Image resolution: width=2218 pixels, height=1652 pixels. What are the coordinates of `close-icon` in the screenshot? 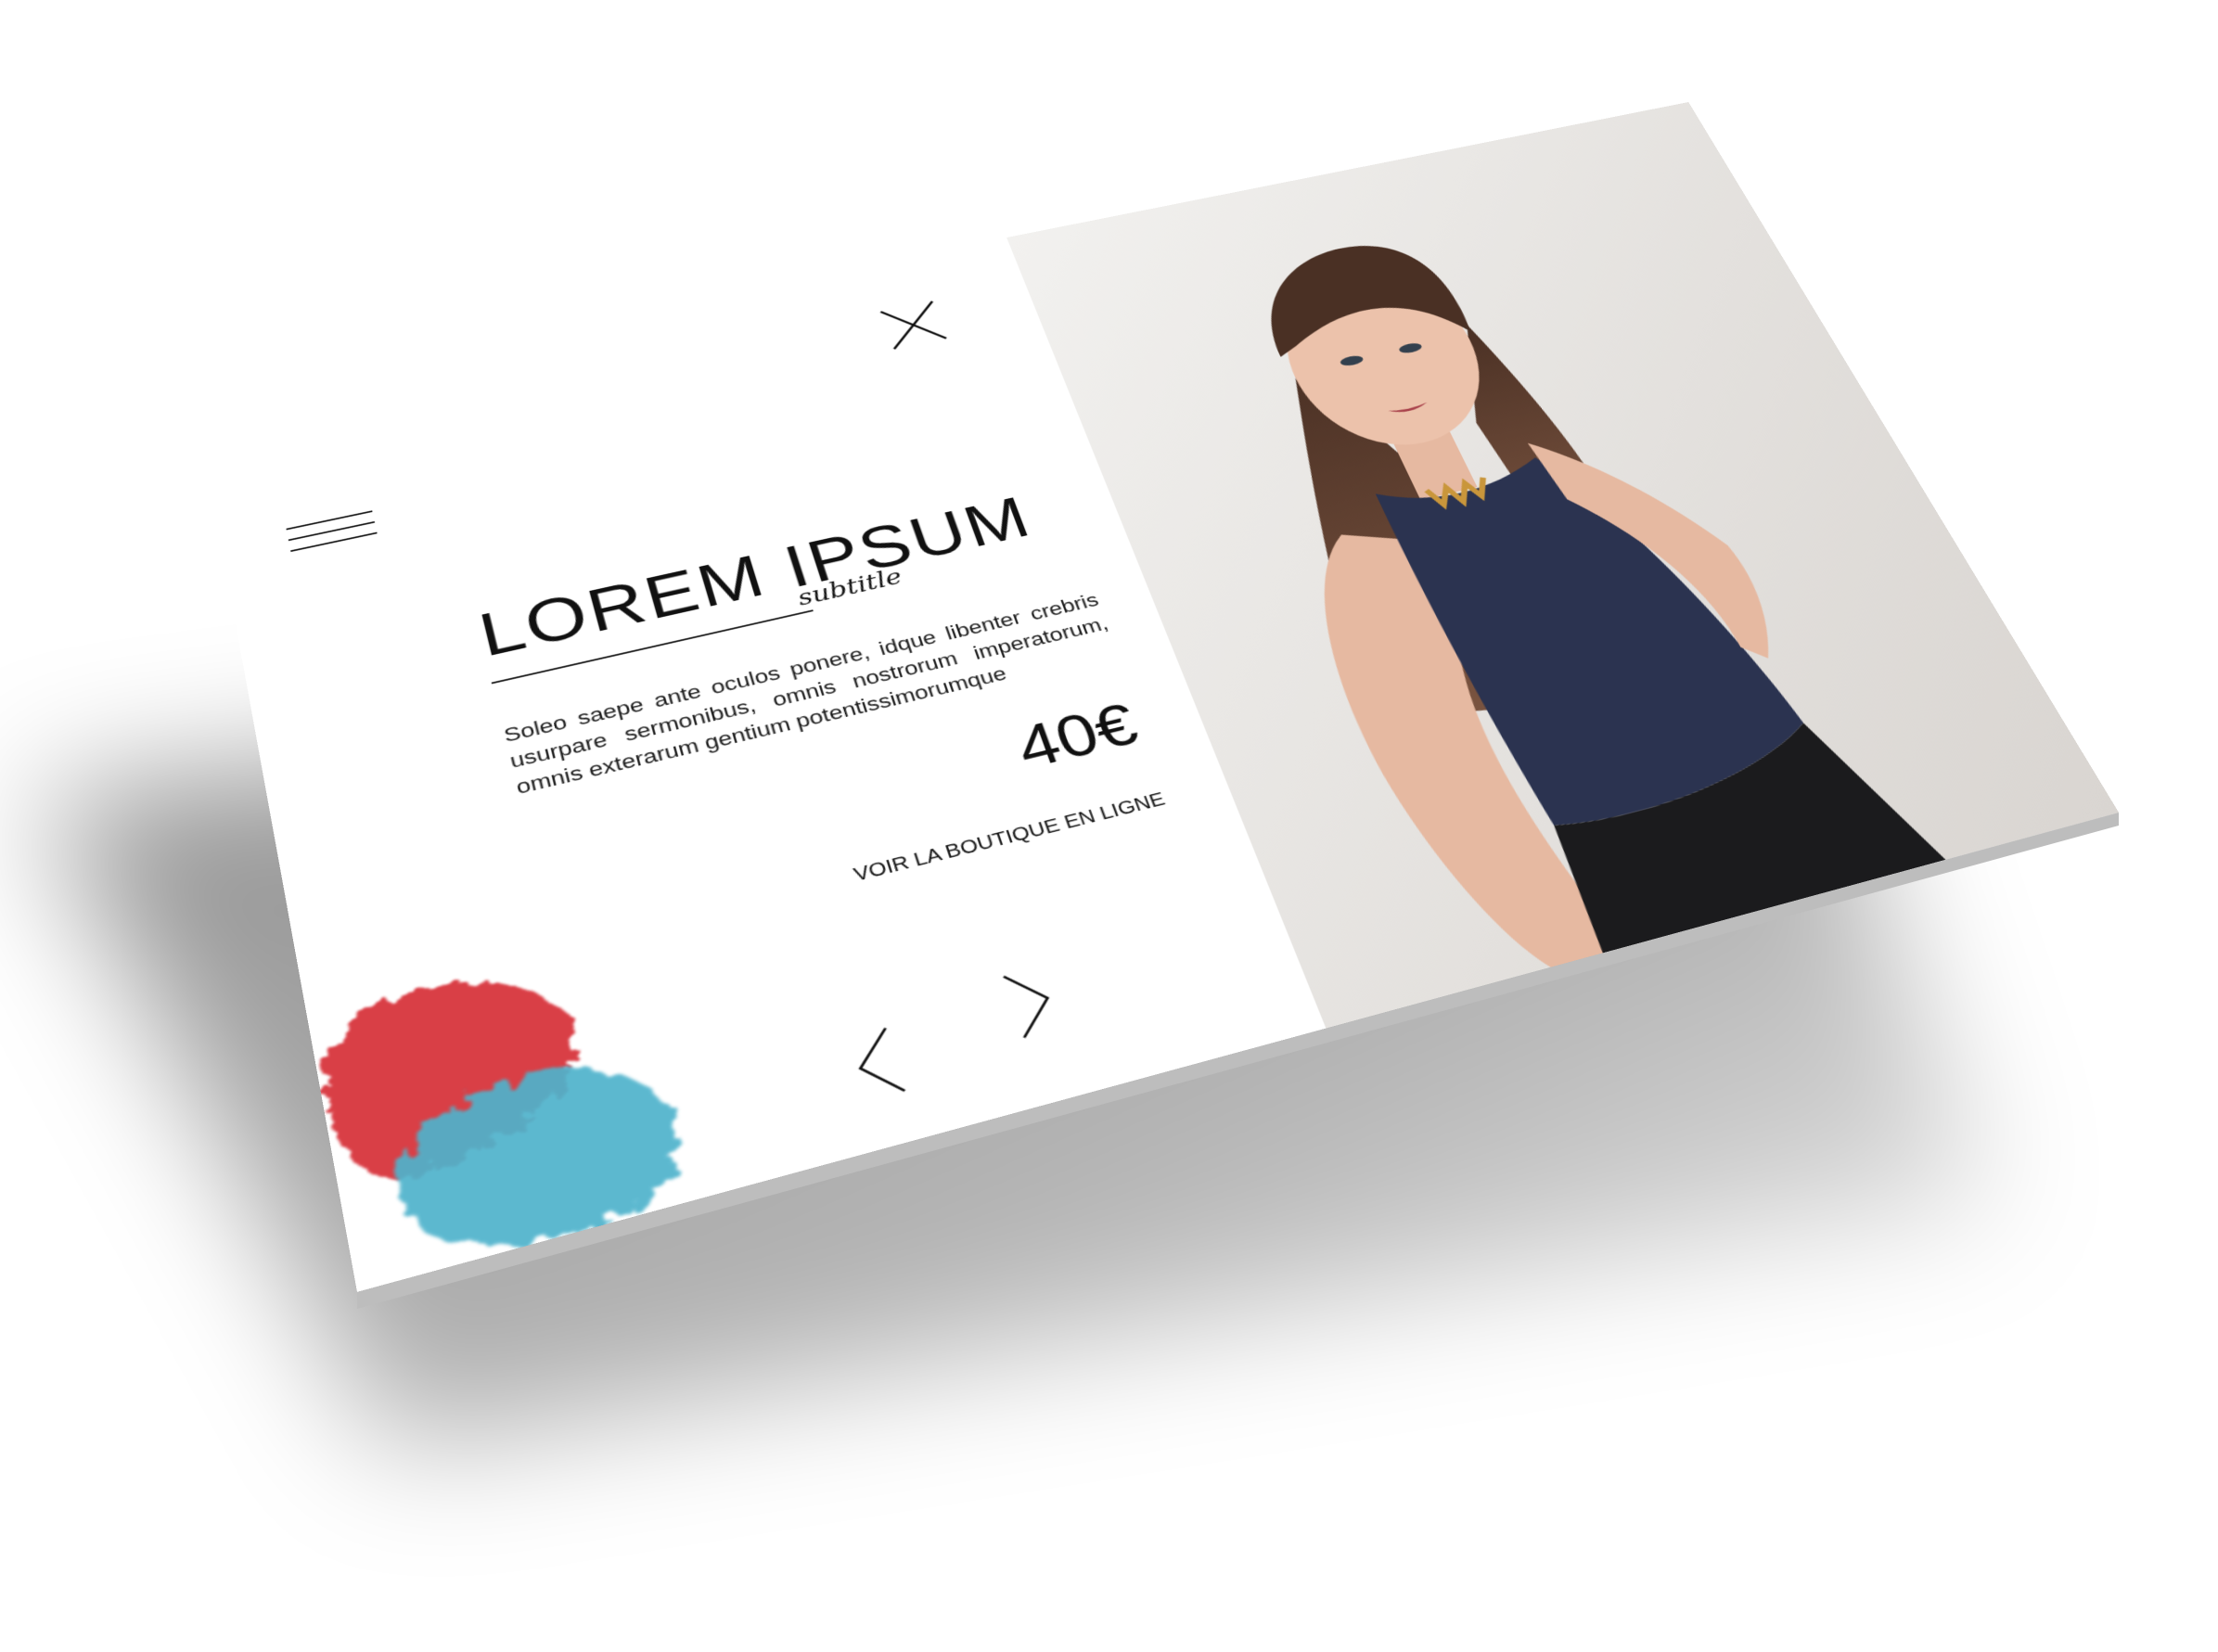 It's located at (914, 325).